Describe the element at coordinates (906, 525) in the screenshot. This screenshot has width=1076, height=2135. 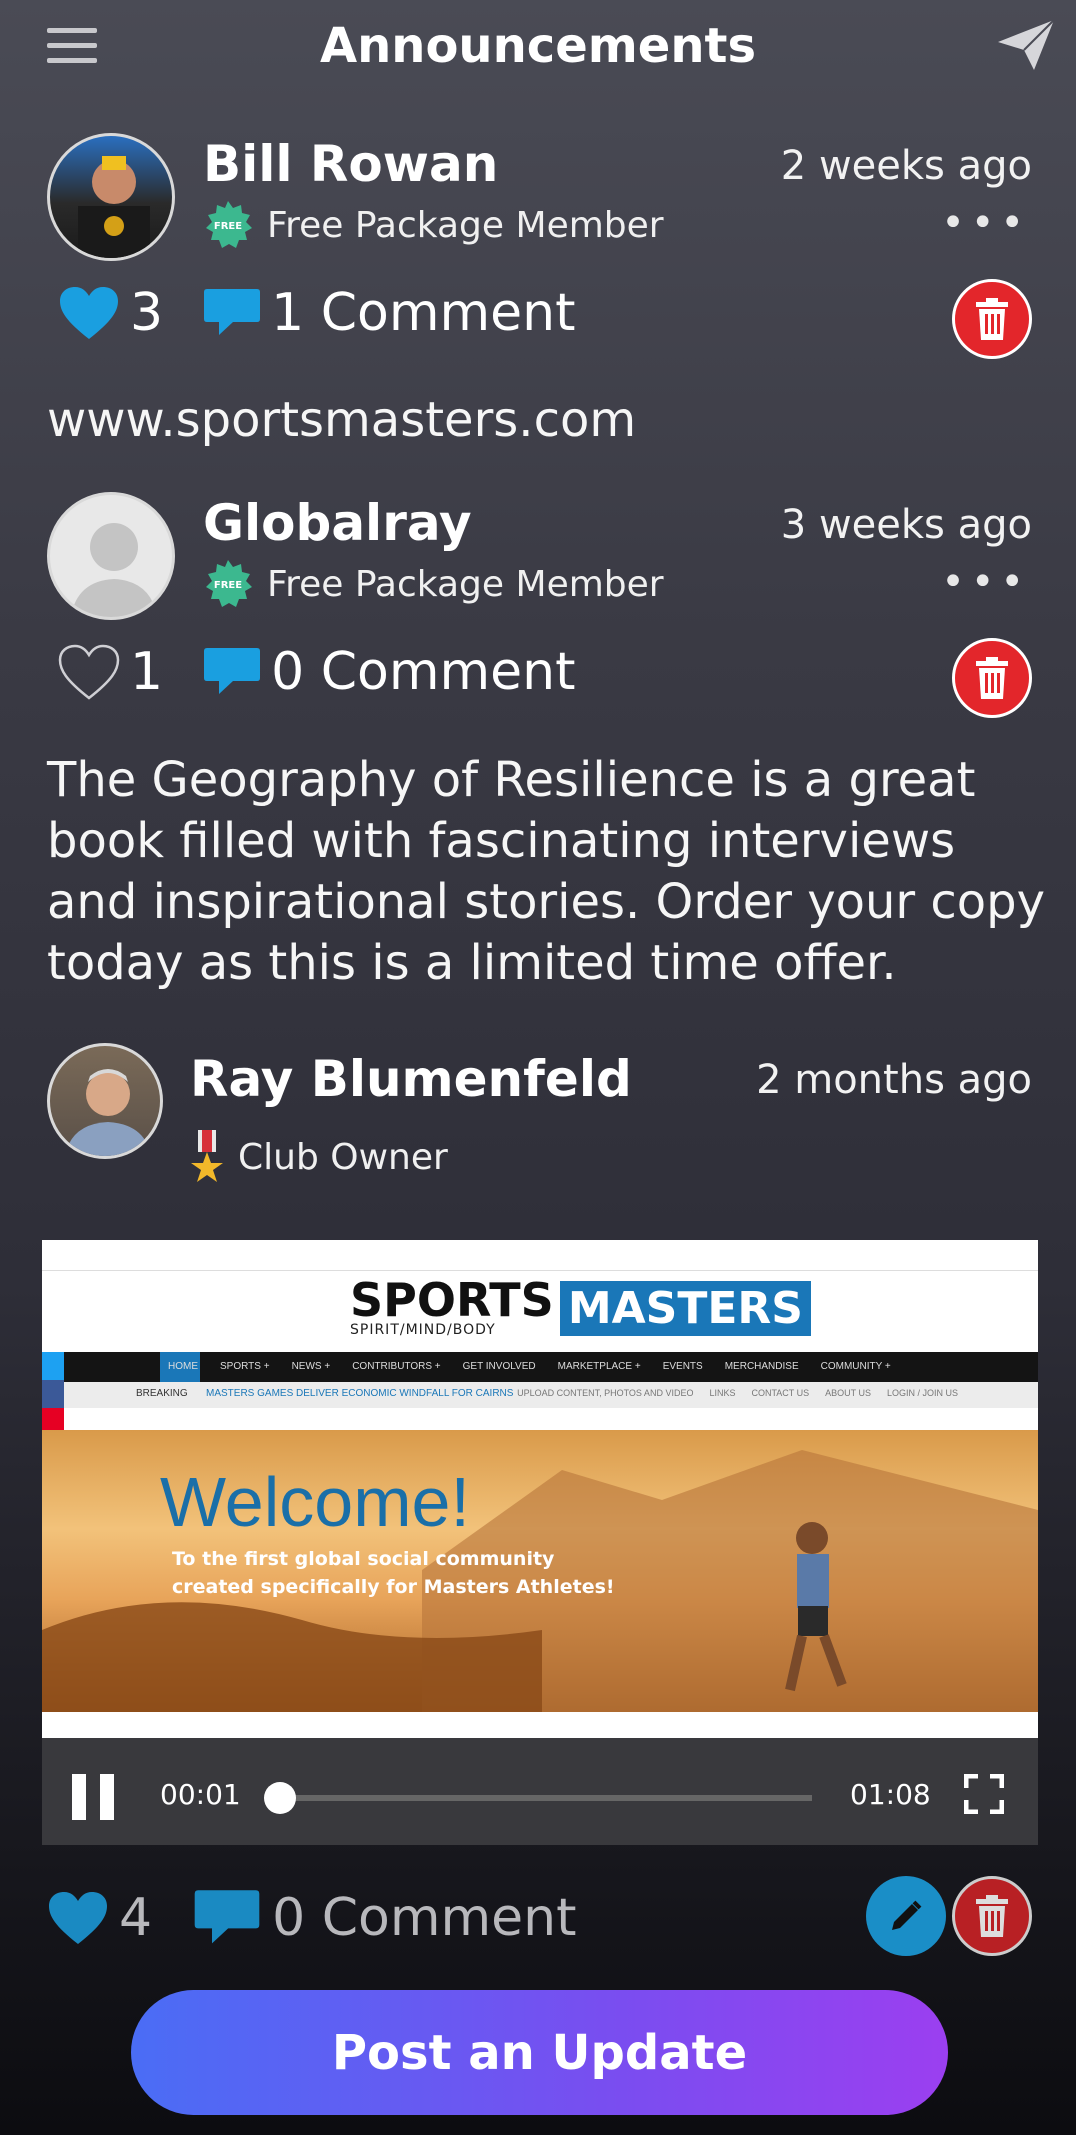
I see `post-time: 3 weeks ago` at that location.